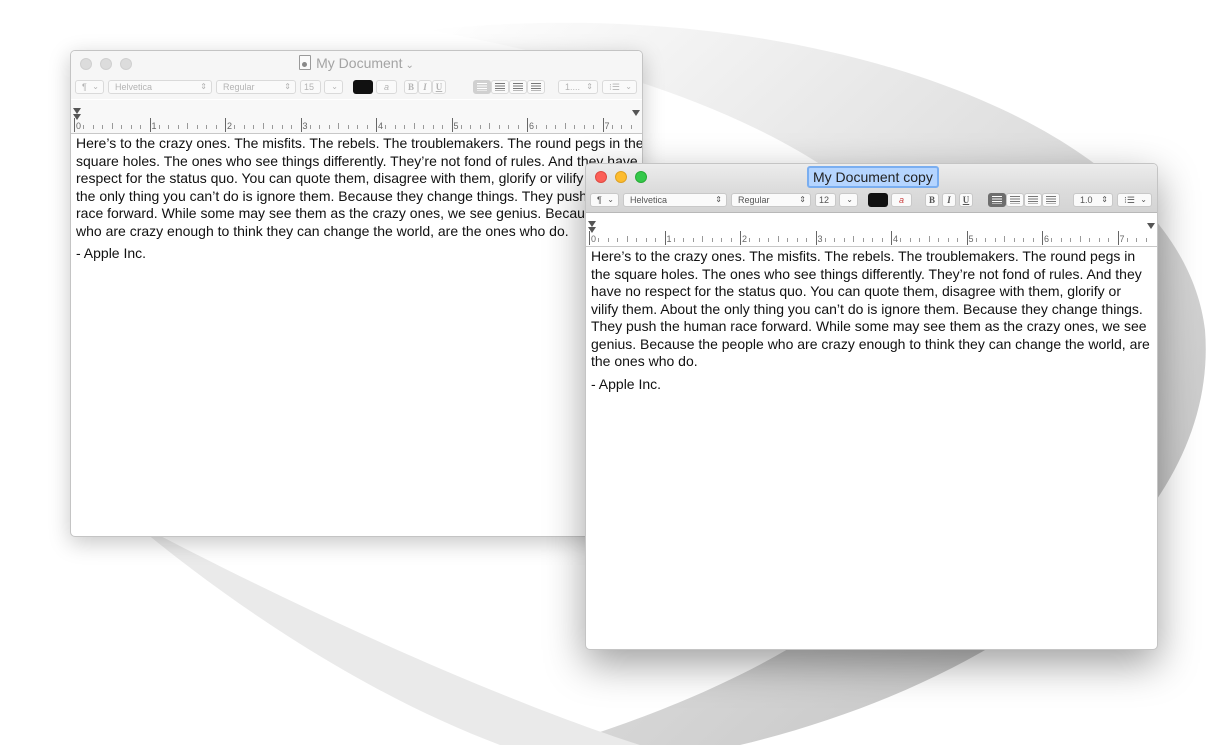 The image size is (1227, 745). What do you see at coordinates (626, 383) in the screenshot?
I see `attribution: - Apple Inc.` at bounding box center [626, 383].